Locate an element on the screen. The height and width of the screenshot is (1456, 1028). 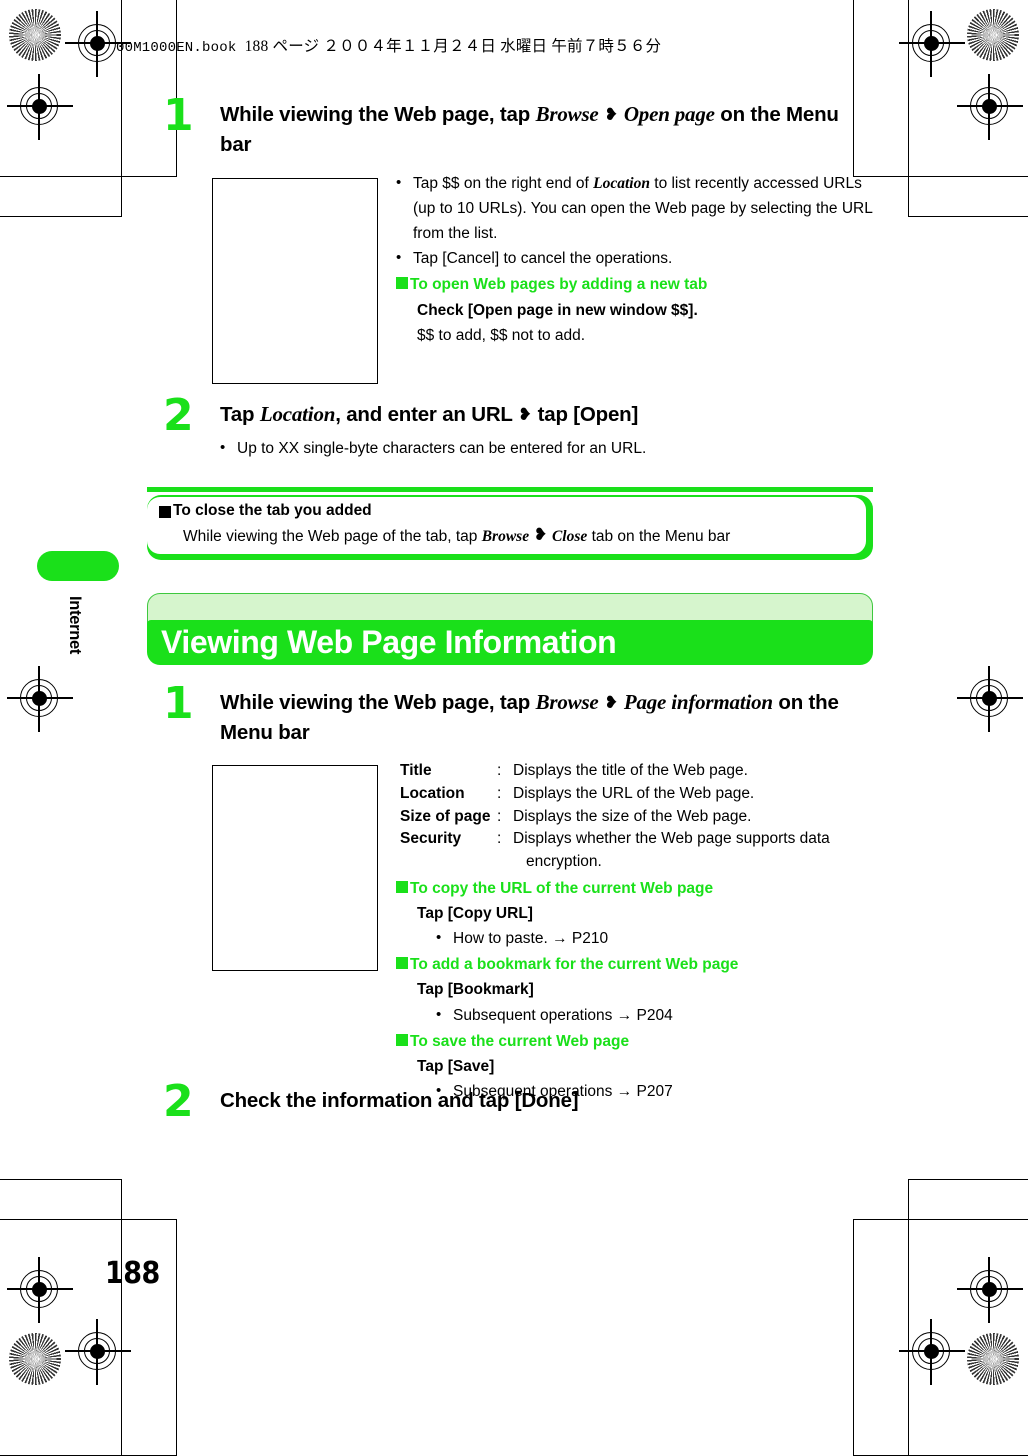
side-tab-label: Internet is located at coordinates (75, 625).